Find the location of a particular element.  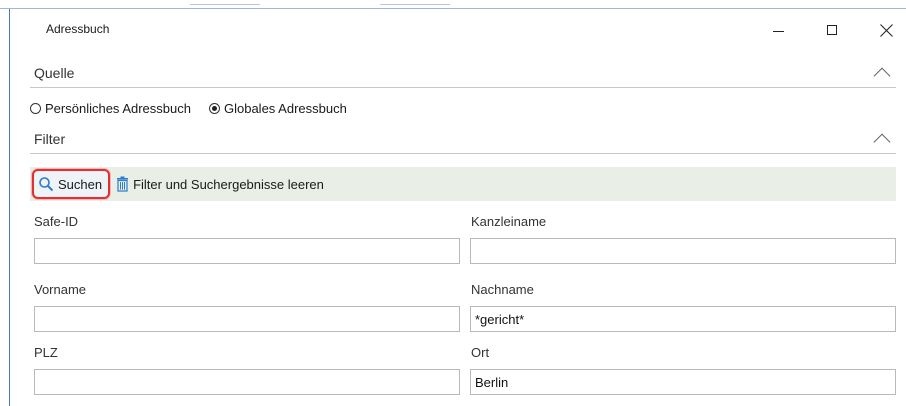

source-section-header: Quelle is located at coordinates (463, 73).